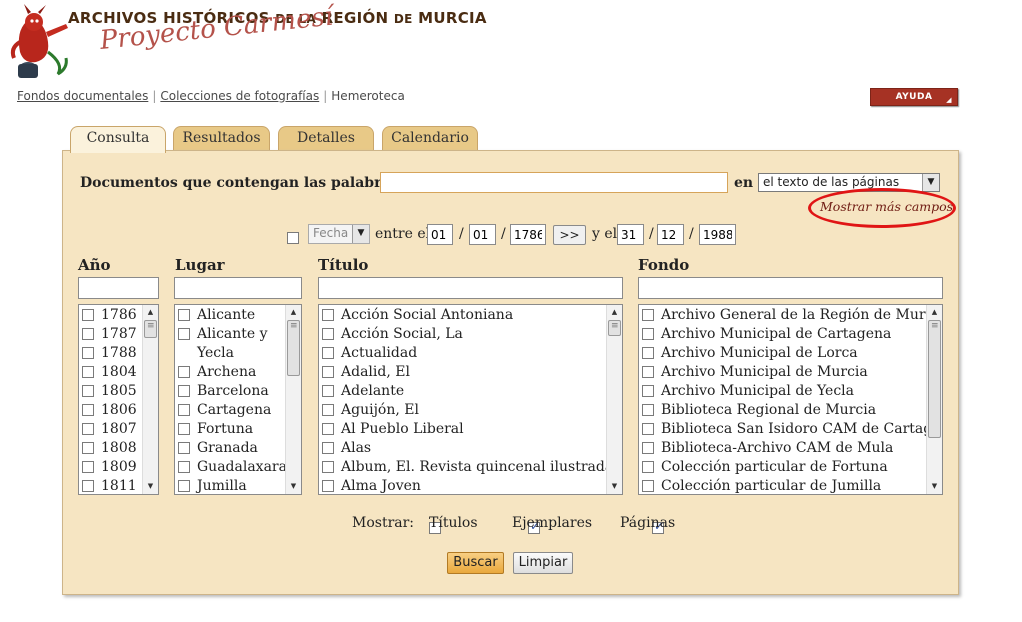 The image size is (1022, 622). I want to click on title-list-item: Adalid, El, so click(462, 372).